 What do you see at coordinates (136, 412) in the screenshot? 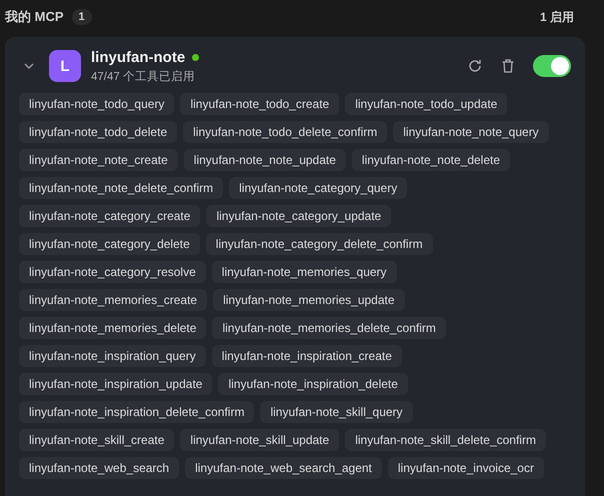
I see `tool-tag: linyufan-note_inspiration_delete_confirm` at bounding box center [136, 412].